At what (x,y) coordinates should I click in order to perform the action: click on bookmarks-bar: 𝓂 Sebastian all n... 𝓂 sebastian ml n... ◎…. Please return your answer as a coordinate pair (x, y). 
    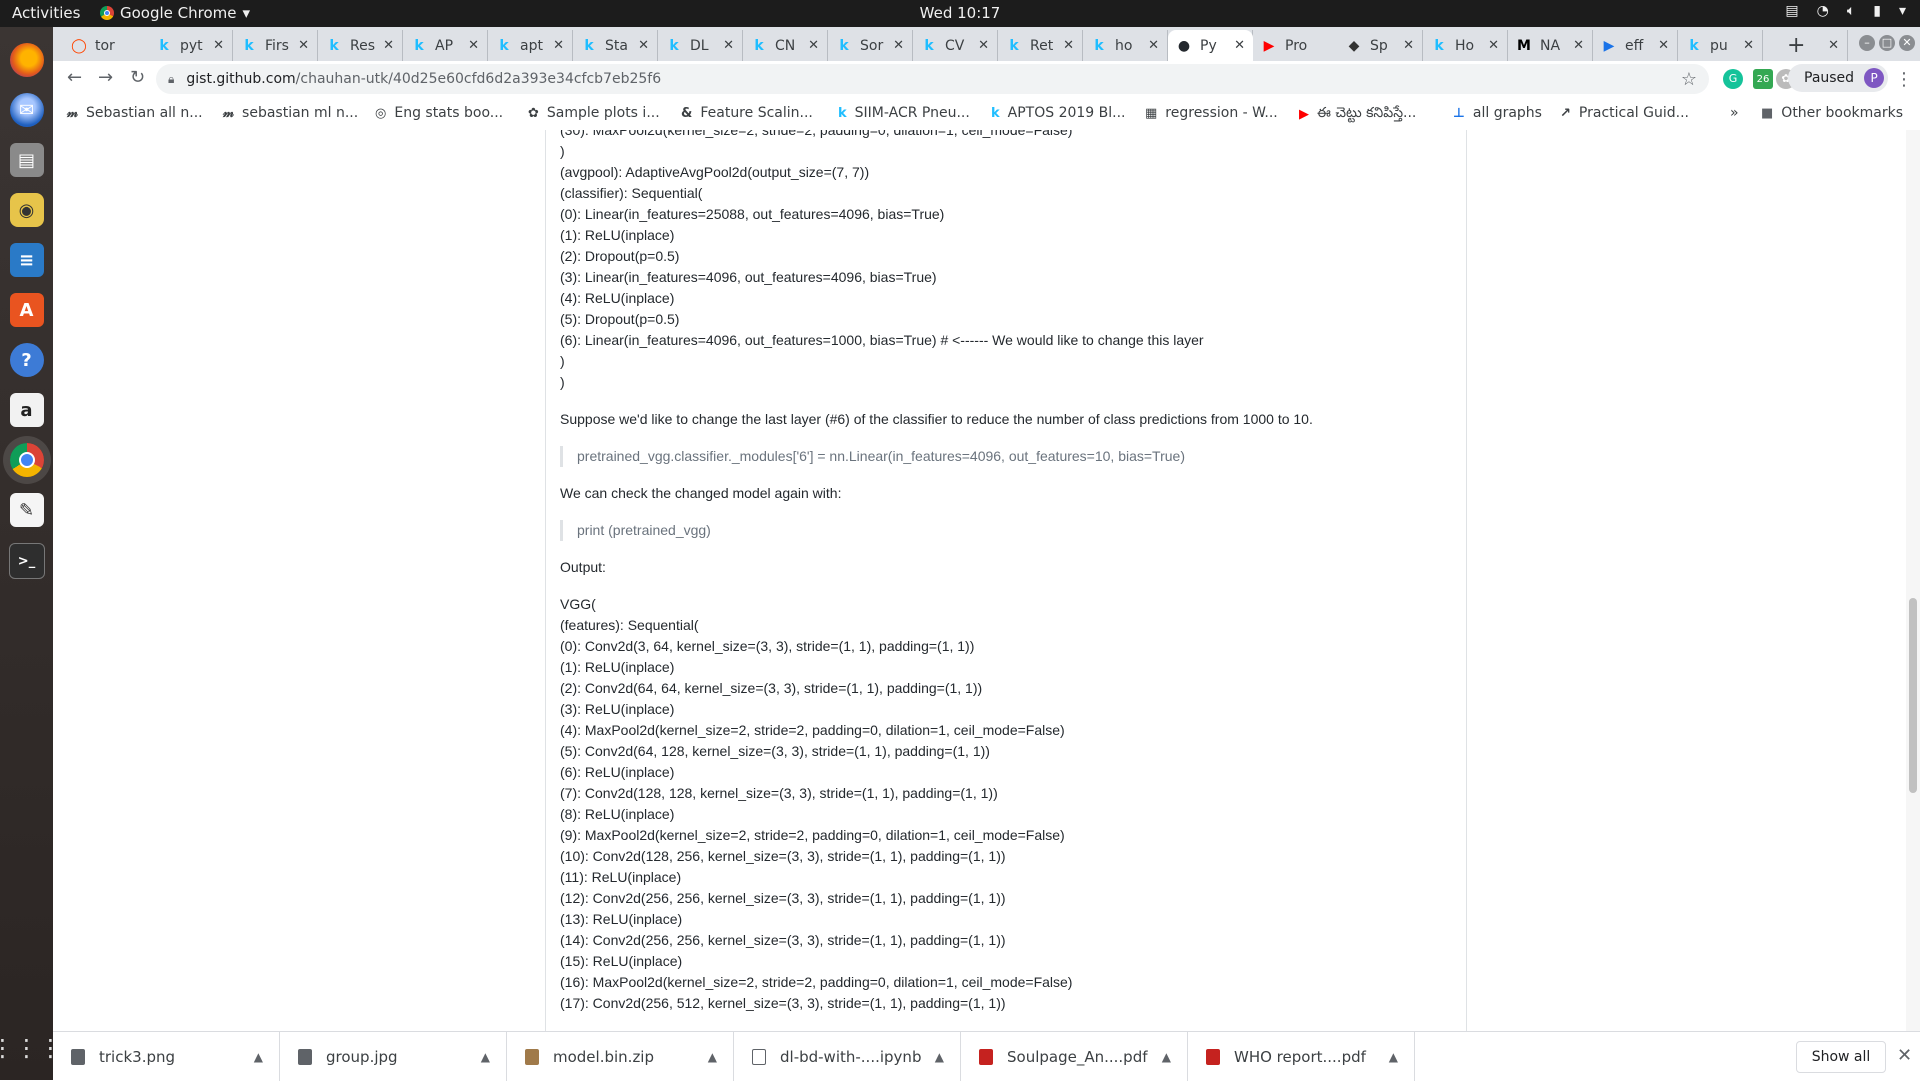
    Looking at the image, I should click on (986, 114).